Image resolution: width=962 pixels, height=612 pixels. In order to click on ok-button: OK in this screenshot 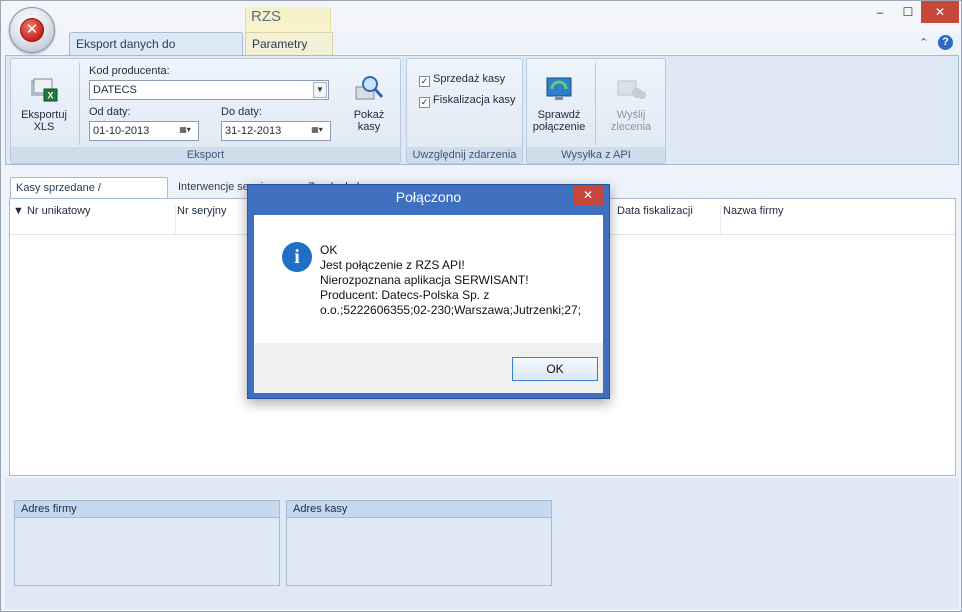, I will do `click(555, 369)`.